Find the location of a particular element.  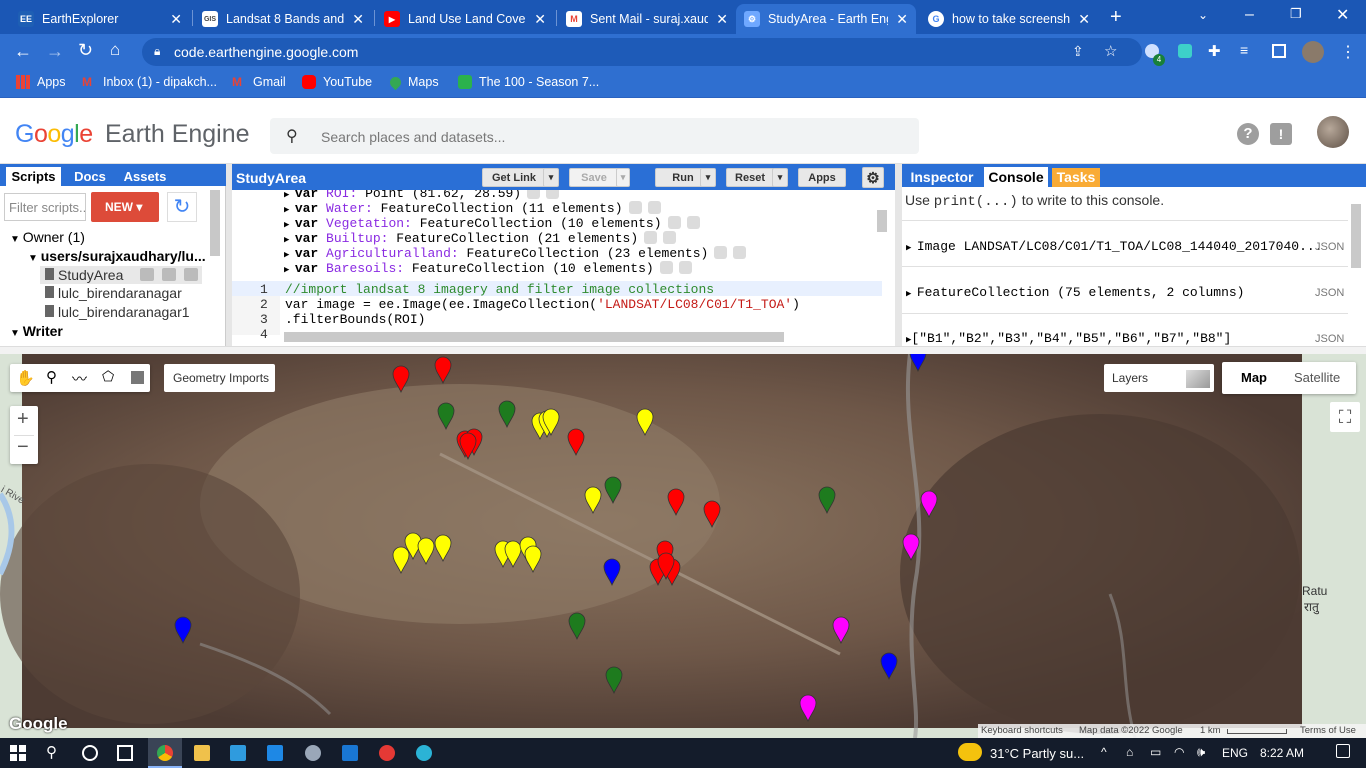

delete-icon is located at coordinates (191, 274).